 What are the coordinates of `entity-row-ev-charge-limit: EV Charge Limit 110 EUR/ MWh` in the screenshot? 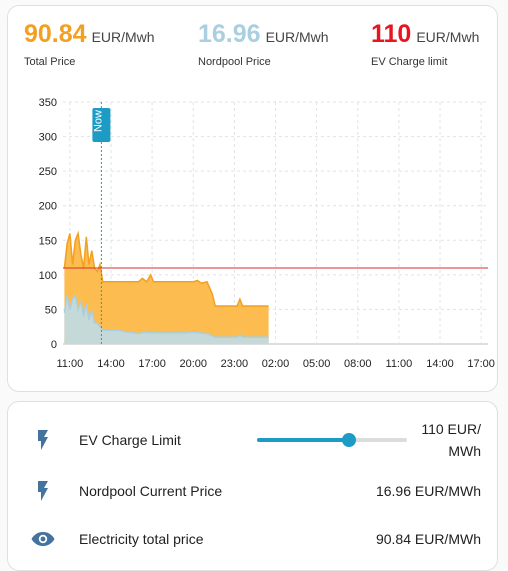 It's located at (252, 440).